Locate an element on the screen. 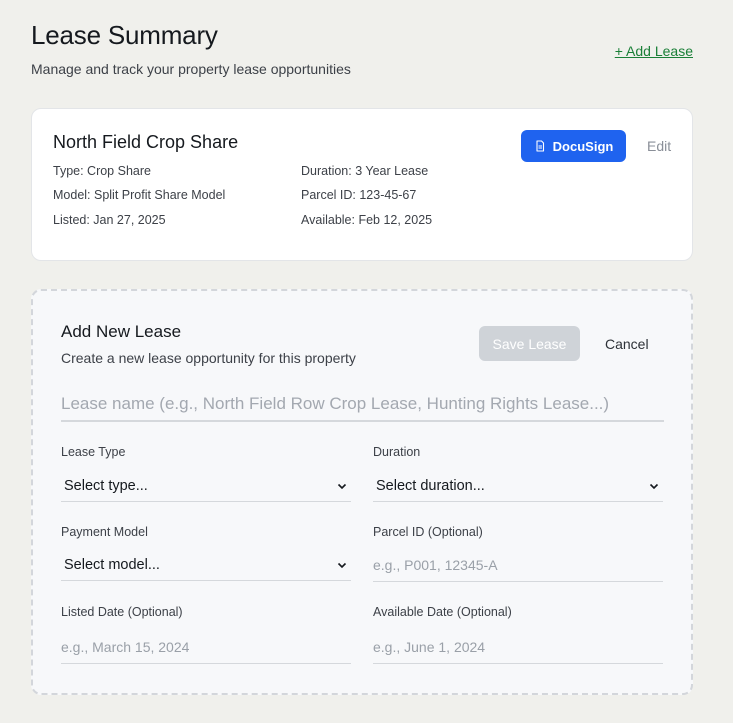 The height and width of the screenshot is (723, 733). payment-model-label: Payment Model is located at coordinates (104, 532).